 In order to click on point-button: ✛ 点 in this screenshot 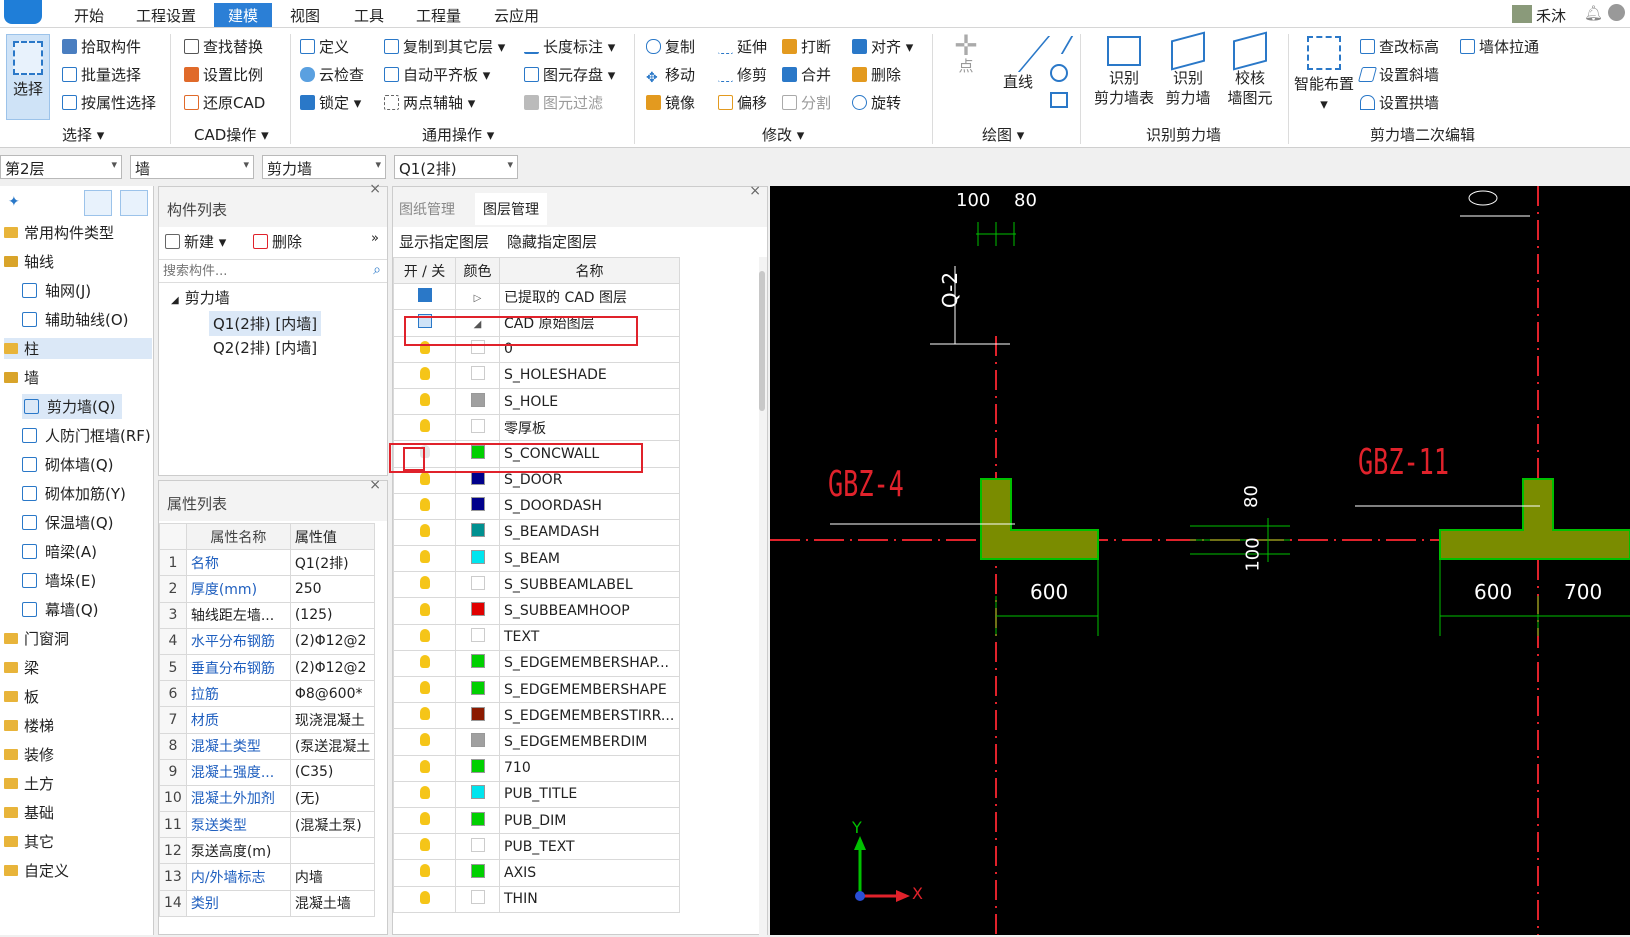, I will do `click(966, 54)`.